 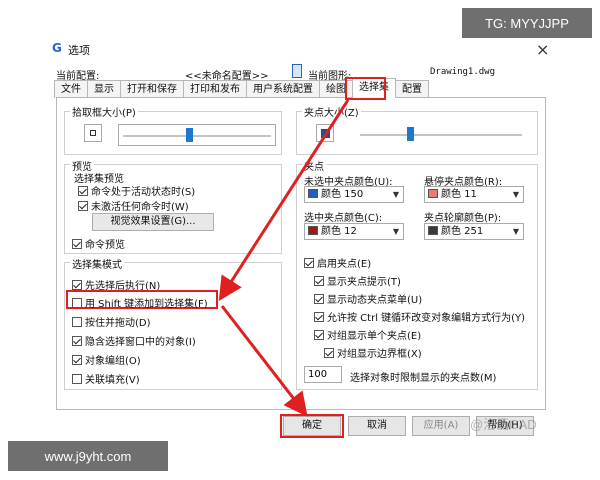 What do you see at coordinates (365, 88) in the screenshot?
I see `selection-tab-highlight` at bounding box center [365, 88].